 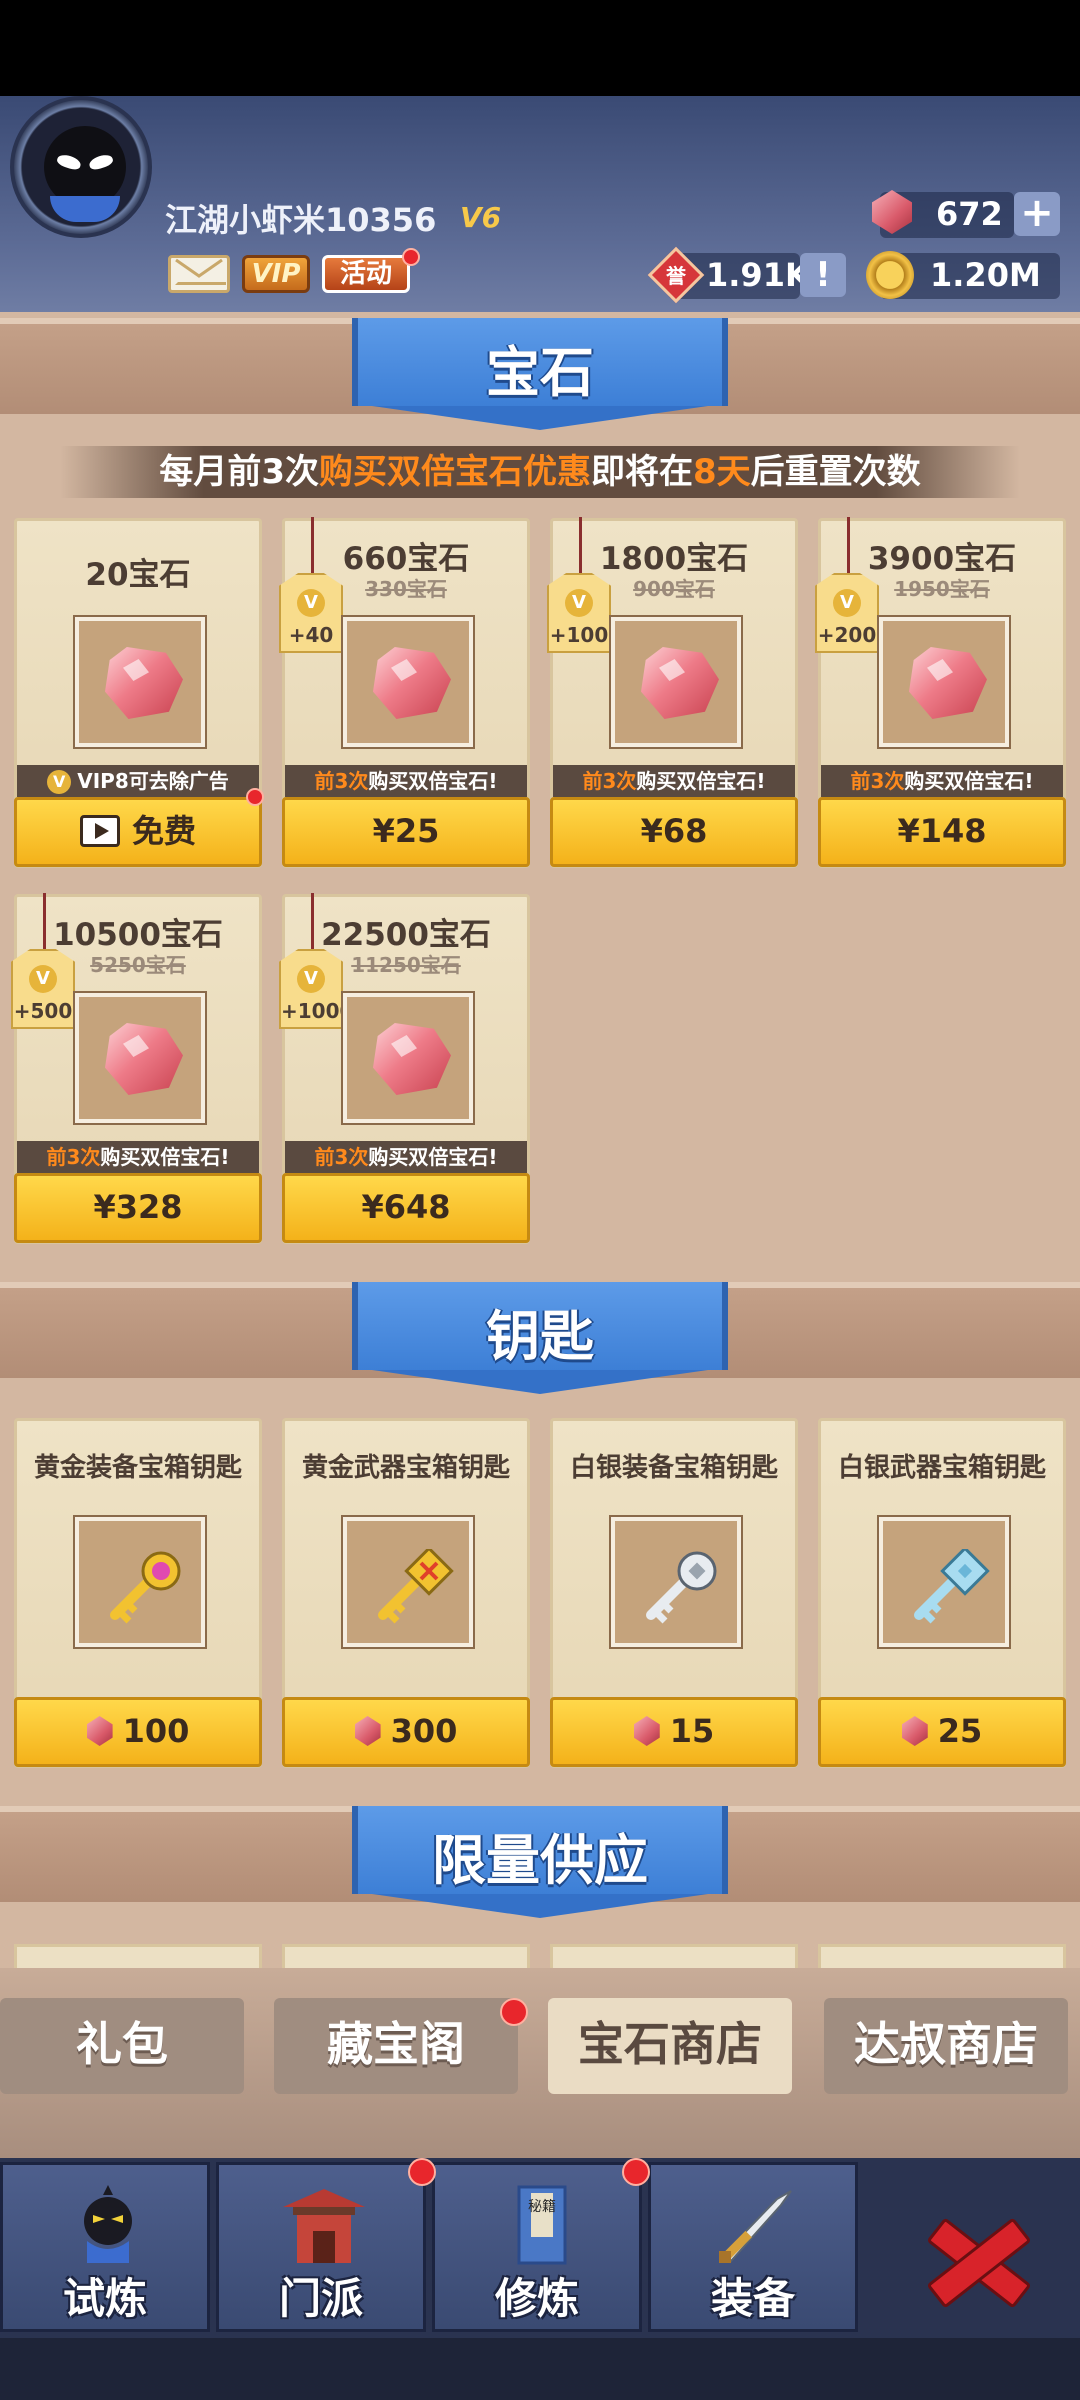 I want to click on status-bar-area, so click(x=540, y=48).